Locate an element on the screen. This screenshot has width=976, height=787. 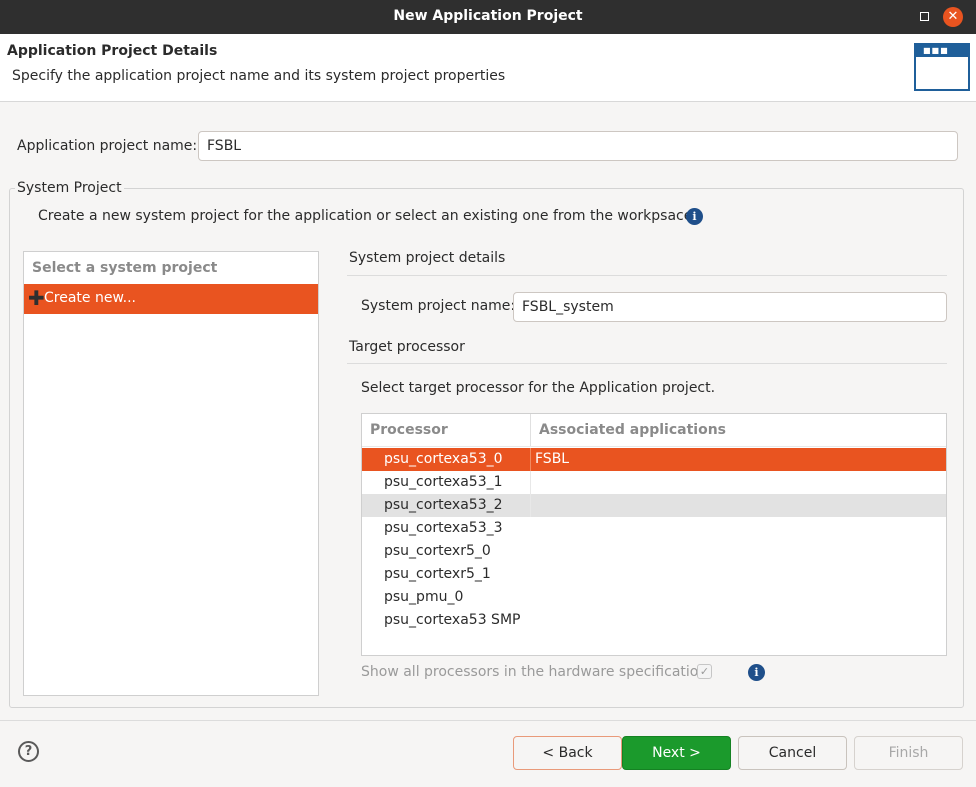
back-button: < Back is located at coordinates (567, 753).